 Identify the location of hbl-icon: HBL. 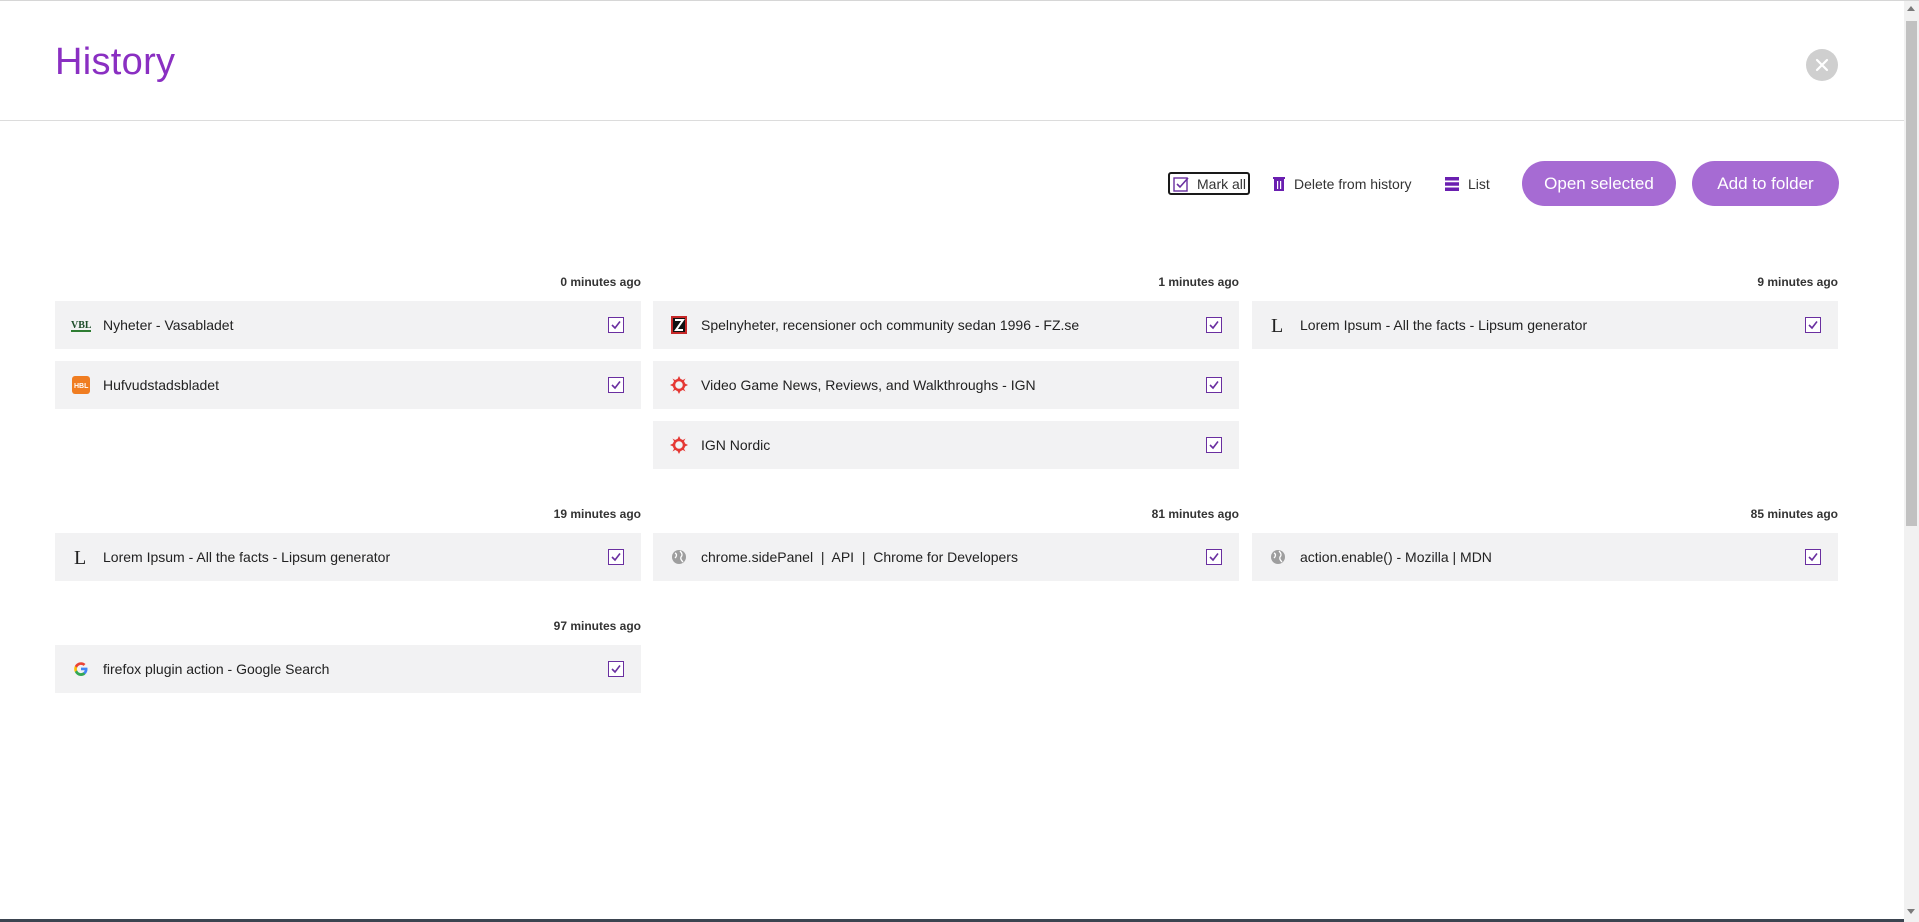
(81, 385).